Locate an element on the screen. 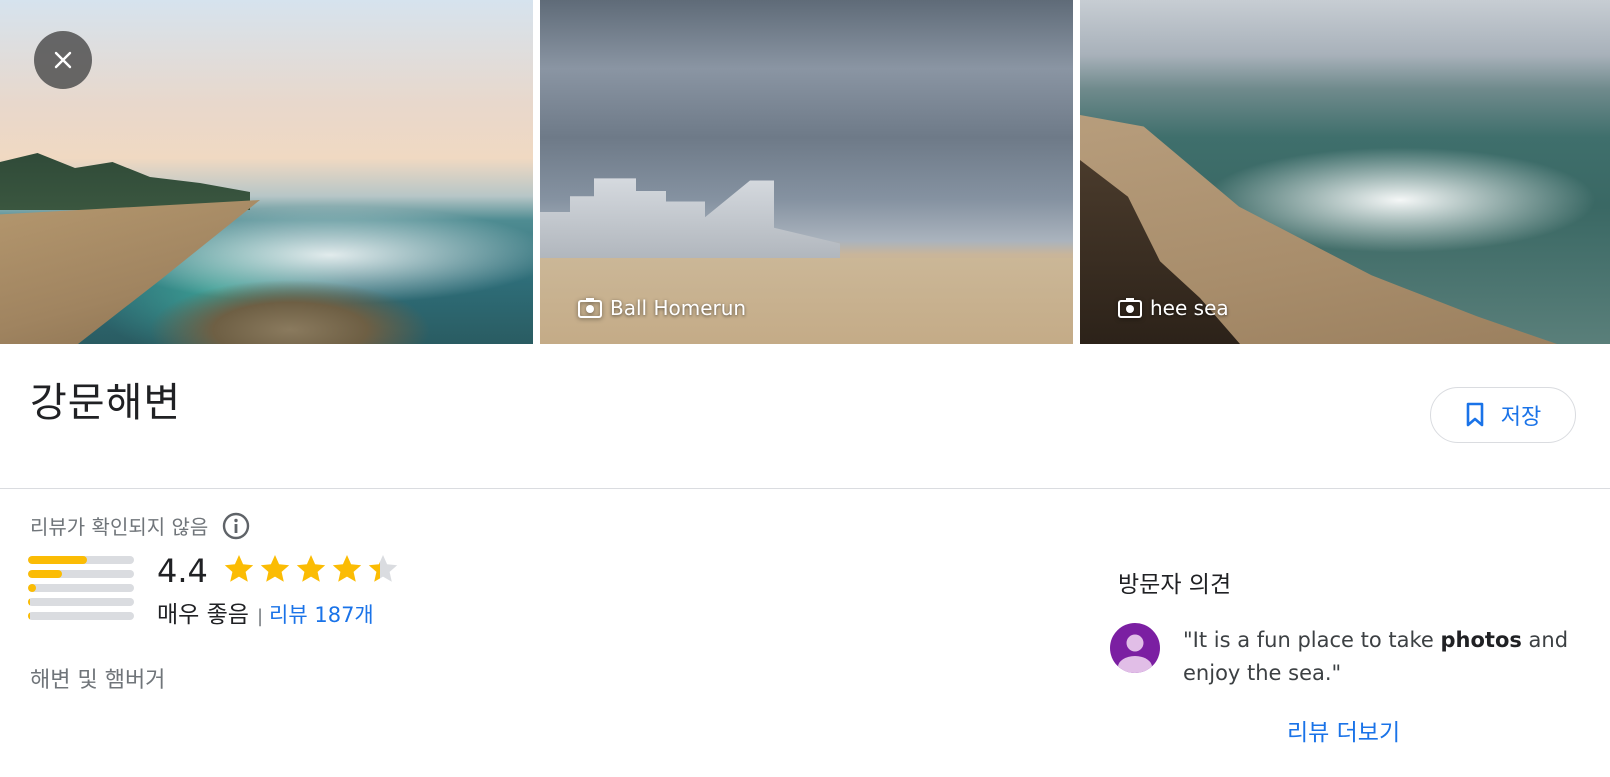 The height and width of the screenshot is (777, 1610). save-button-label: 저장 is located at coordinates (1521, 417).